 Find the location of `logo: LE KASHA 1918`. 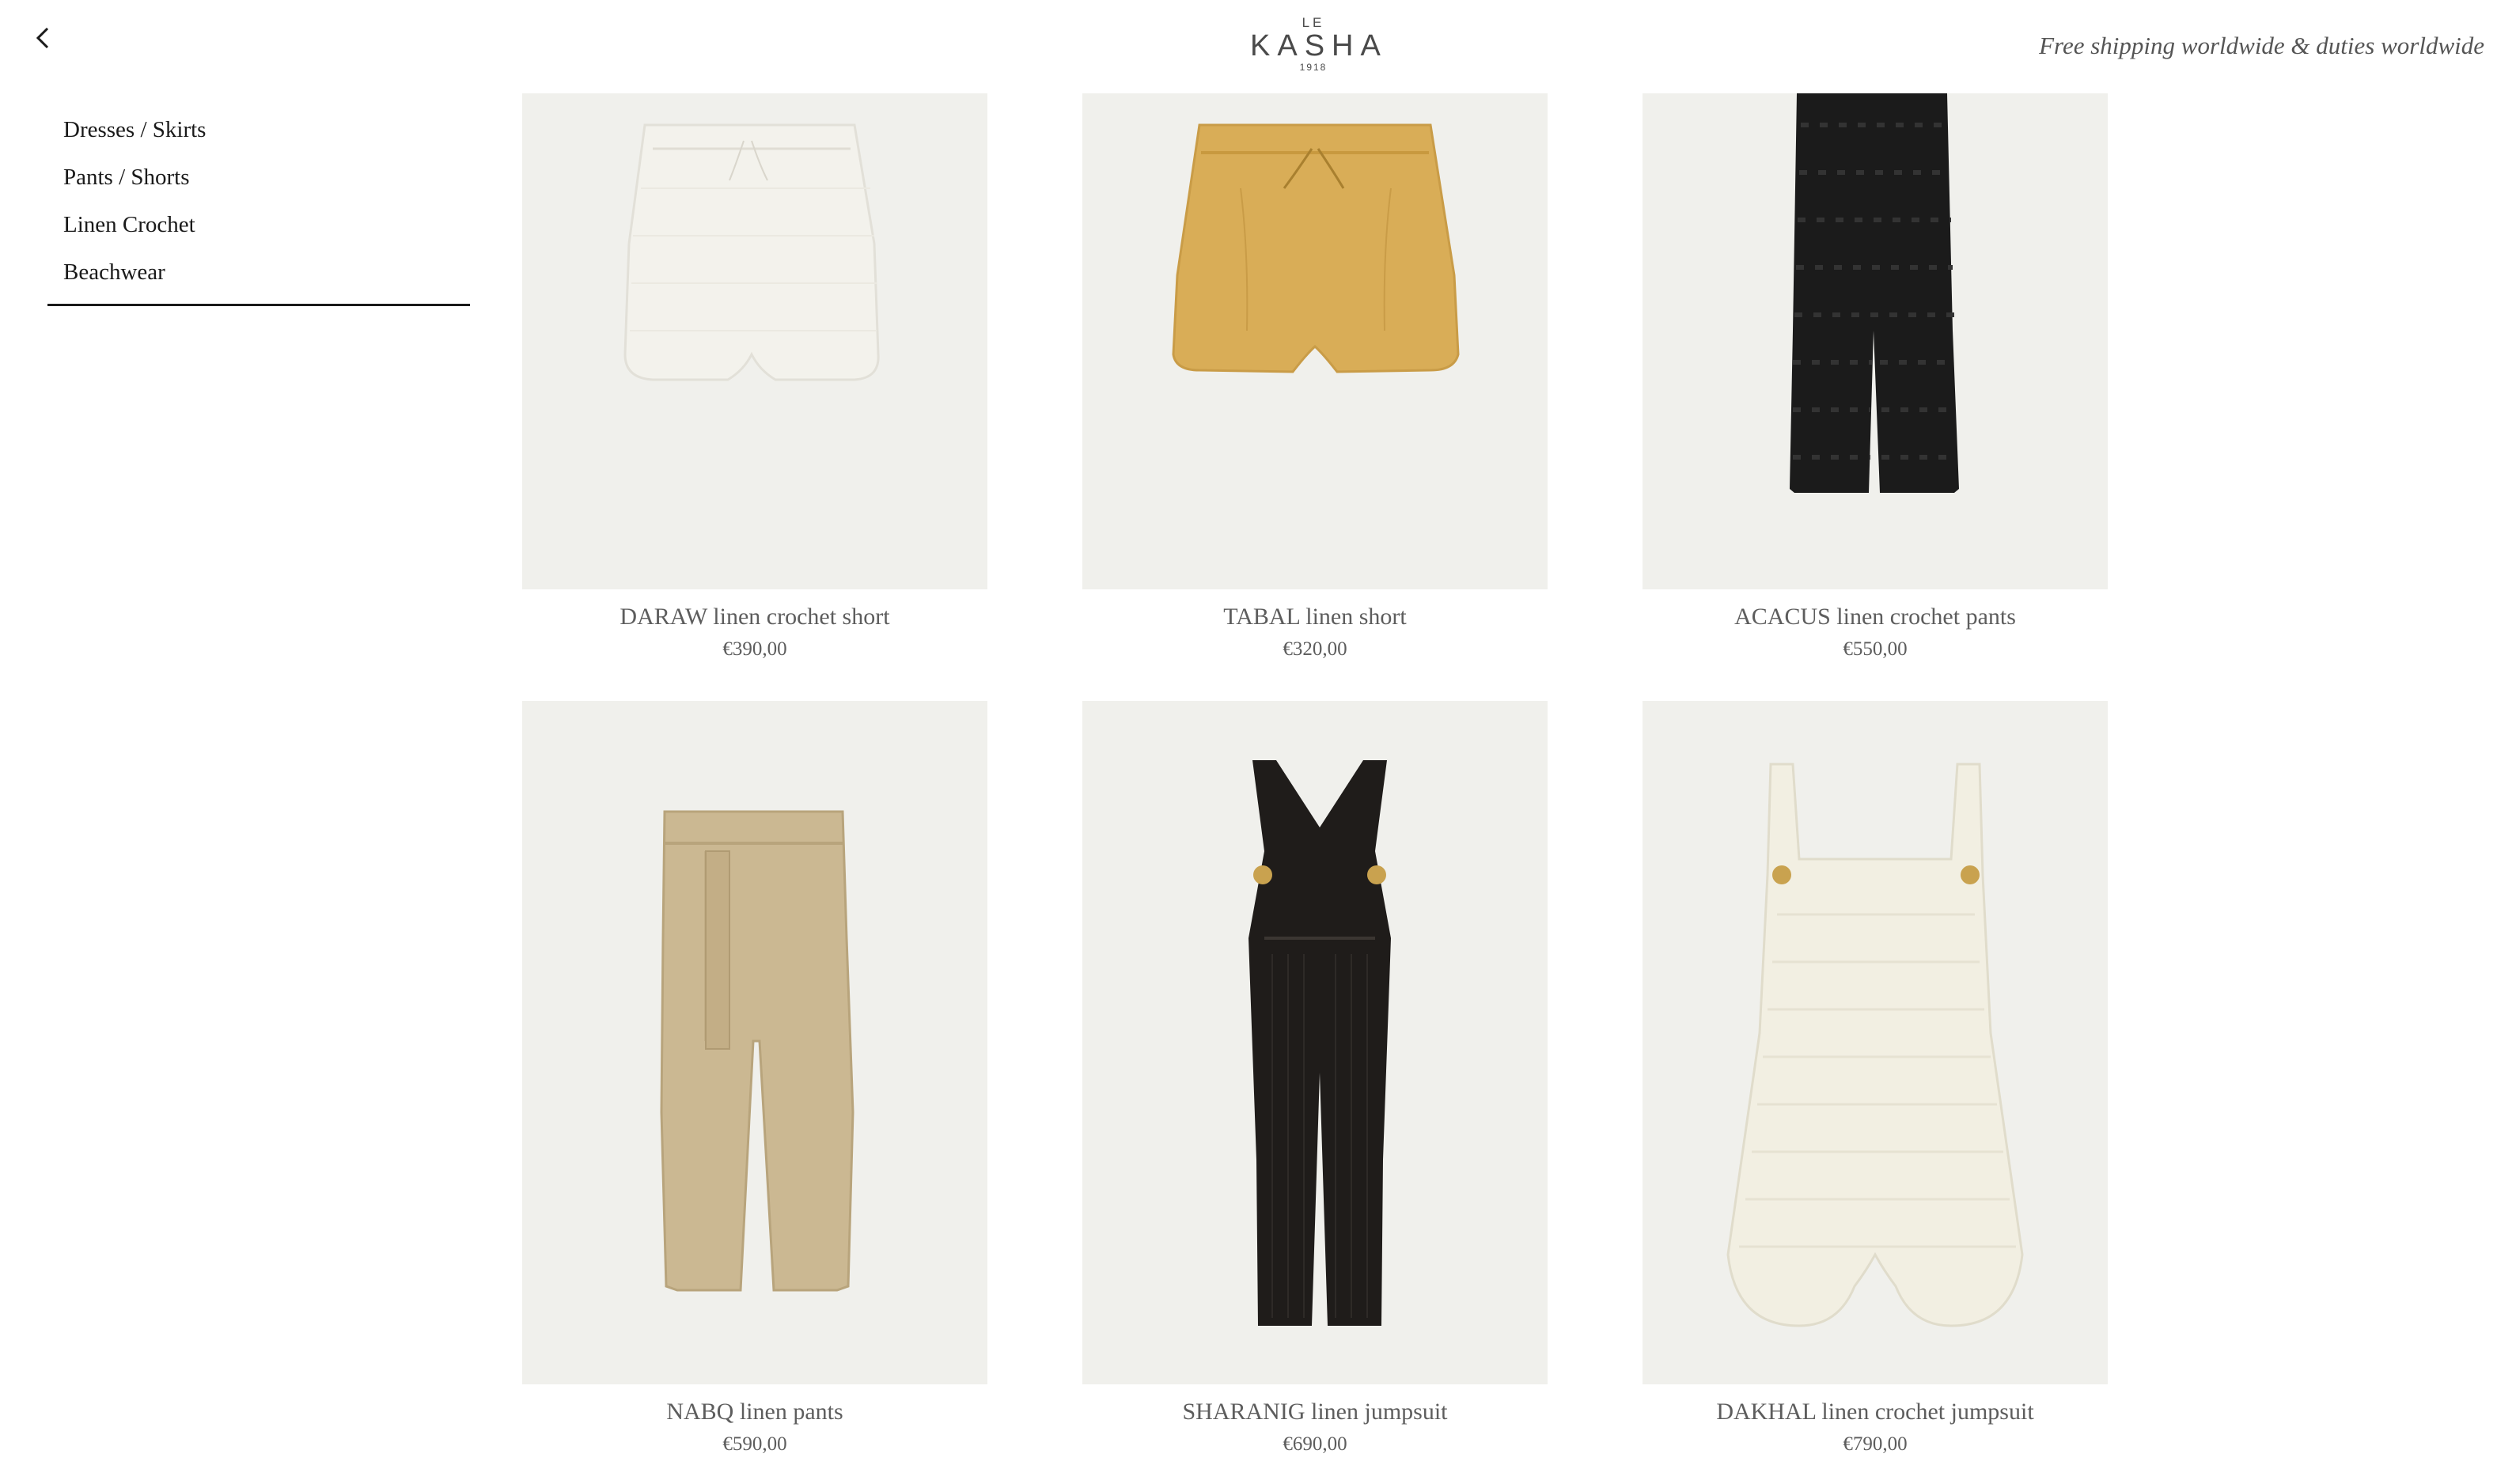

logo: LE KASHA 1918 is located at coordinates (1319, 47).